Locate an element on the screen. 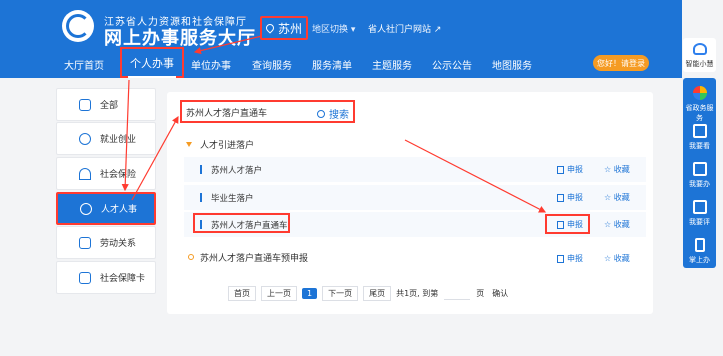 The image size is (723, 356). edit-icon is located at coordinates (700, 207).